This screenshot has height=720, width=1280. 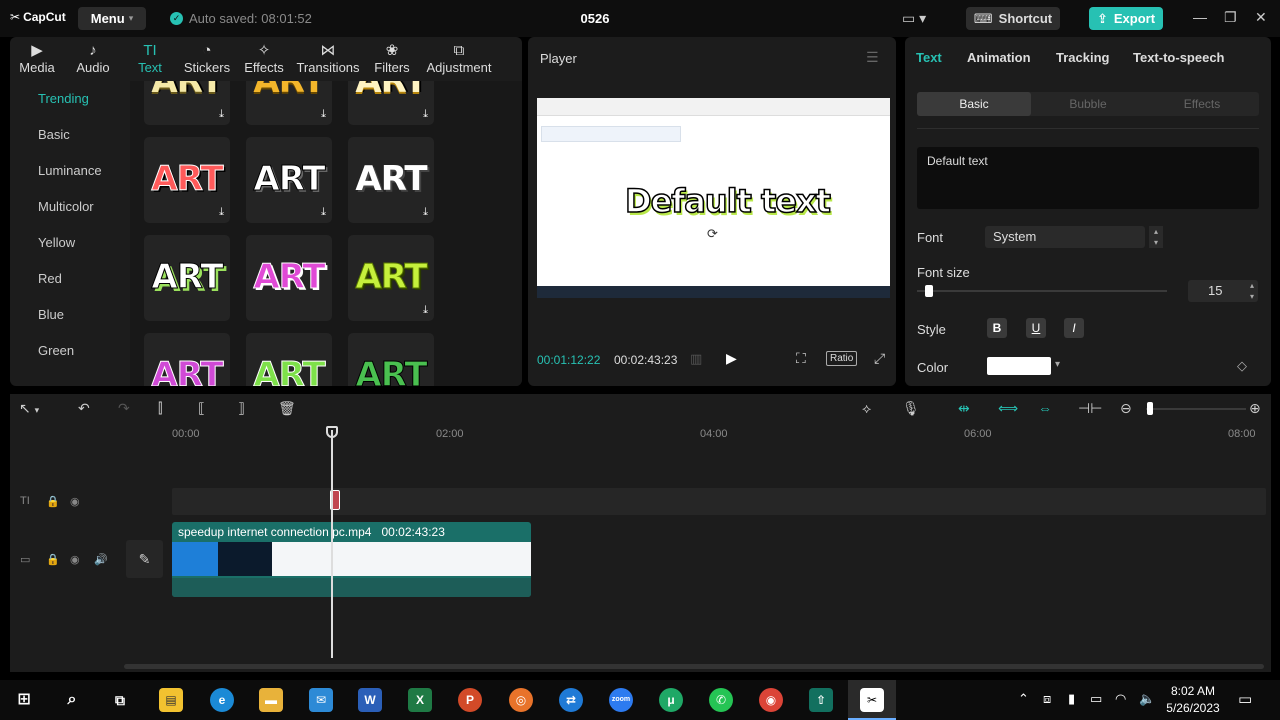 I want to click on tab-tracking: Tracking, so click(x=1082, y=57).